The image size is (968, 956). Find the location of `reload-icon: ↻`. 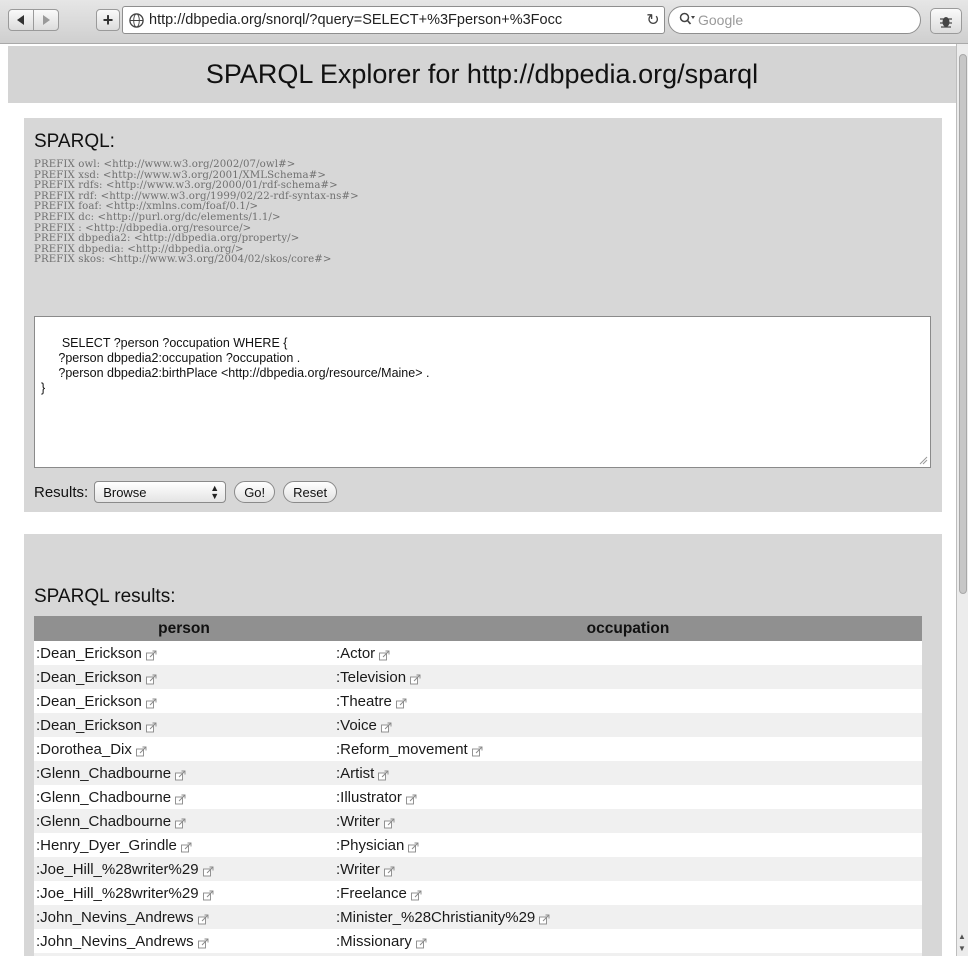

reload-icon: ↻ is located at coordinates (653, 20).